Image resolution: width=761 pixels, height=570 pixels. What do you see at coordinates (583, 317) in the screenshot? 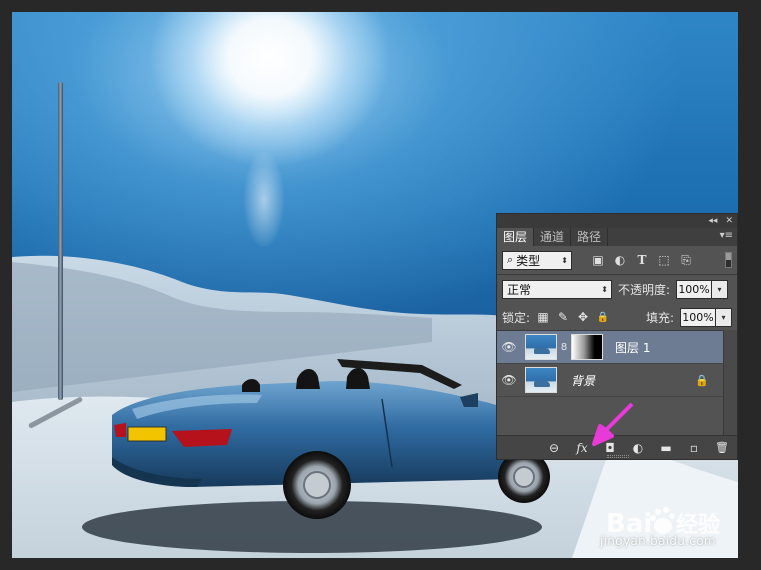
I see `lock-position-icon: ✥` at bounding box center [583, 317].